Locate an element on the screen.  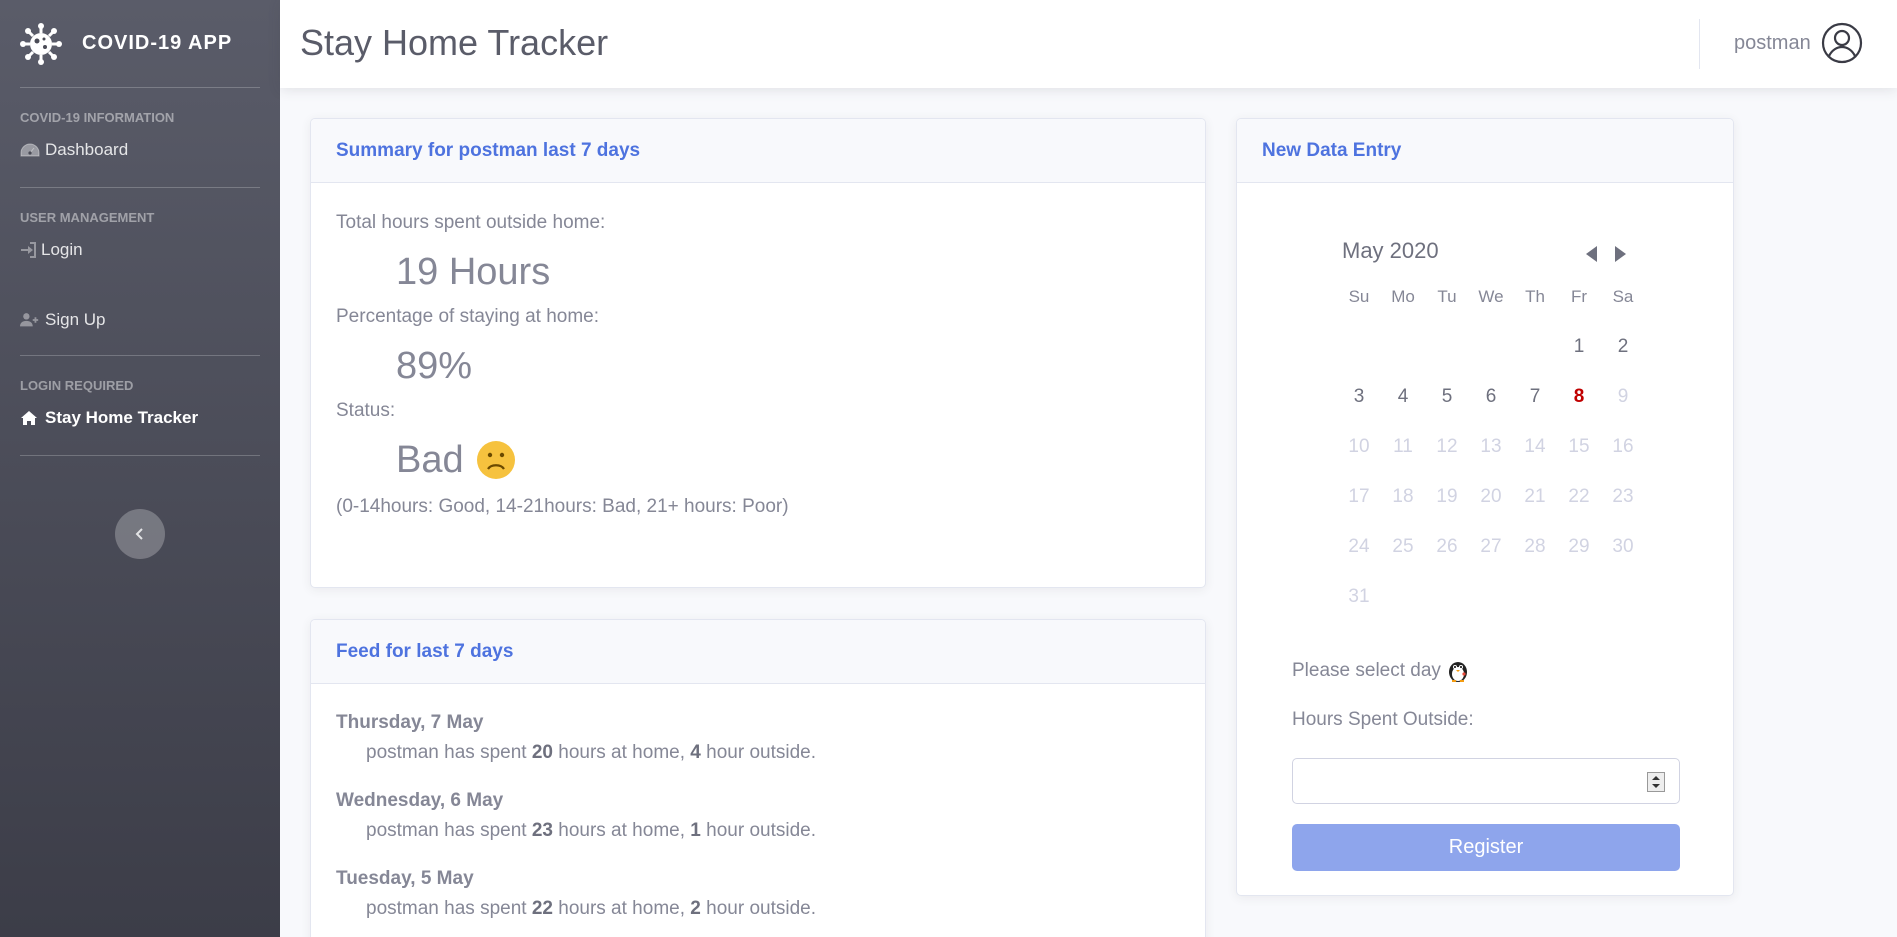
sidebar-item-label: Login is located at coordinates (62, 249).